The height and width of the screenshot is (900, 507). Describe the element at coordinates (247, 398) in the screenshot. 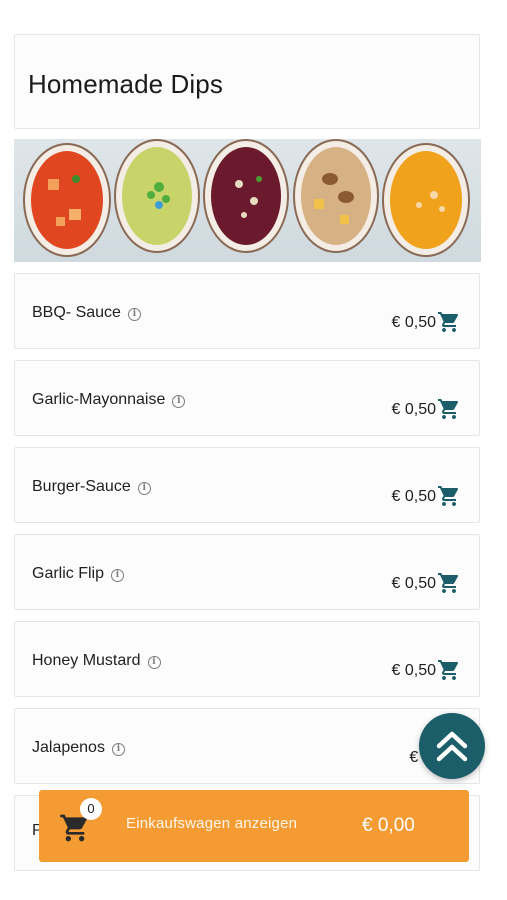

I see `menu-item: Garlic-Mayonnaise i € 0,50` at that location.